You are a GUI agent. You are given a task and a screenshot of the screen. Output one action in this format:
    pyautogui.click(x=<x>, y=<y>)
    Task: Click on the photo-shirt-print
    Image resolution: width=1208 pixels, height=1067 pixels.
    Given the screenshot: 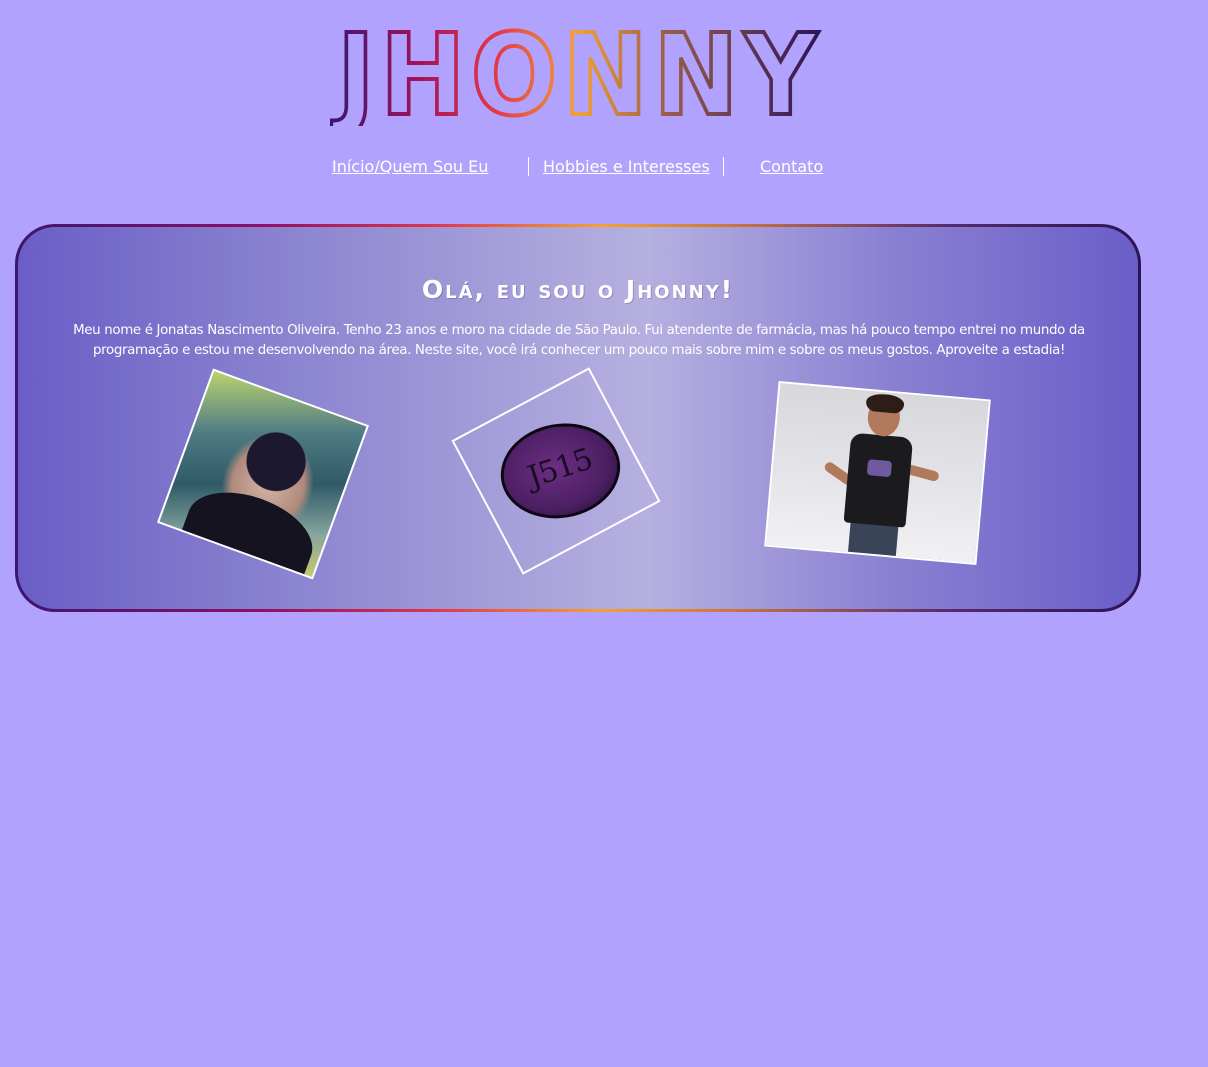 What is the action you would take?
    pyautogui.click(x=879, y=468)
    